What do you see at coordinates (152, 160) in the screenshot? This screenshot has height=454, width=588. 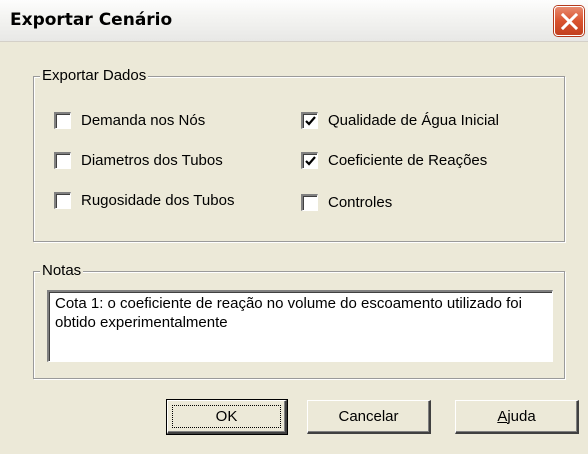 I see `checkbox-label: Diametros dos Tubos` at bounding box center [152, 160].